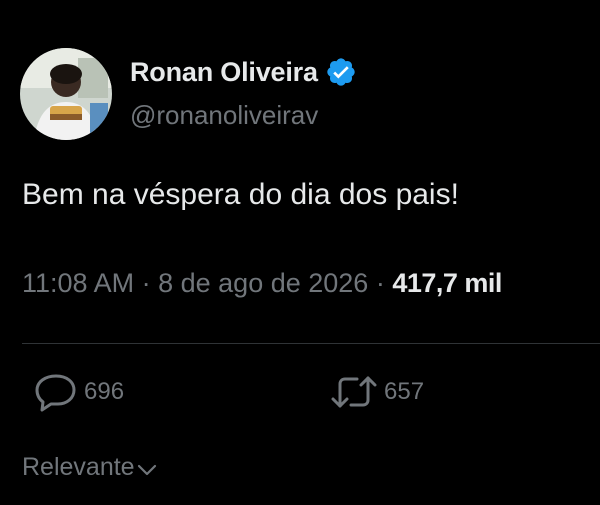 The image size is (600, 505). I want to click on avatar-photo, so click(66, 94).